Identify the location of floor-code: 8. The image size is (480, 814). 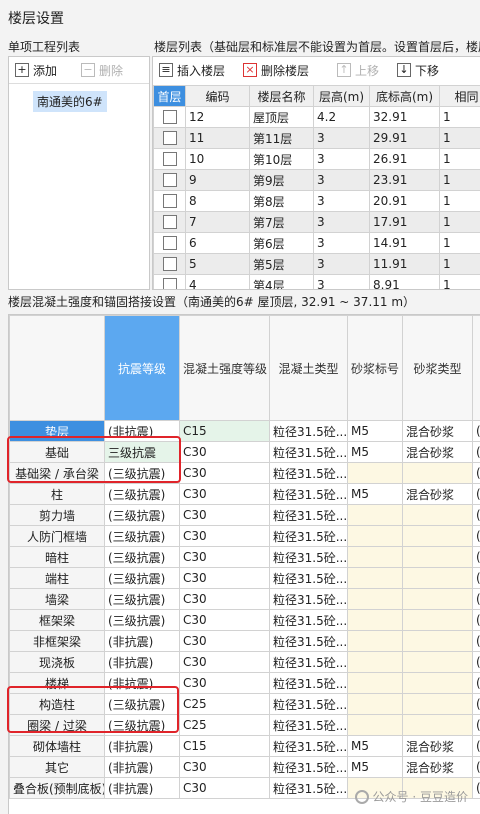
(218, 201).